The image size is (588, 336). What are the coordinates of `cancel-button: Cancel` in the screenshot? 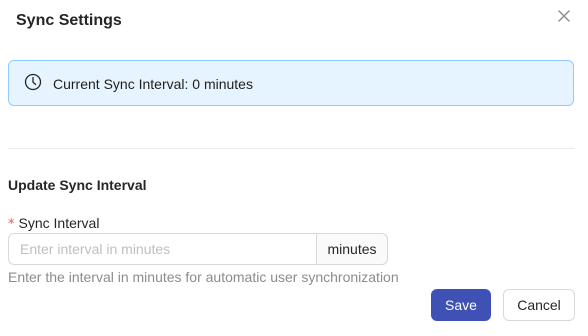 It's located at (539, 305).